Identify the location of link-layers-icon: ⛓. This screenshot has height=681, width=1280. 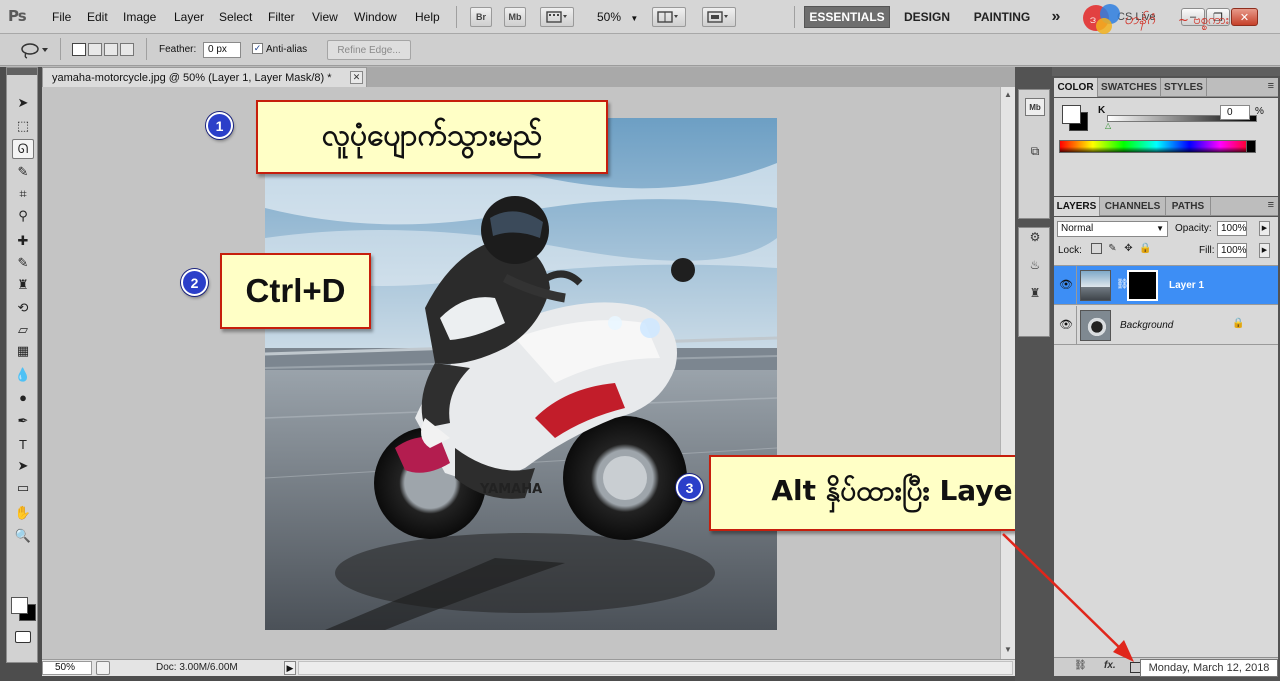
(1080, 665).